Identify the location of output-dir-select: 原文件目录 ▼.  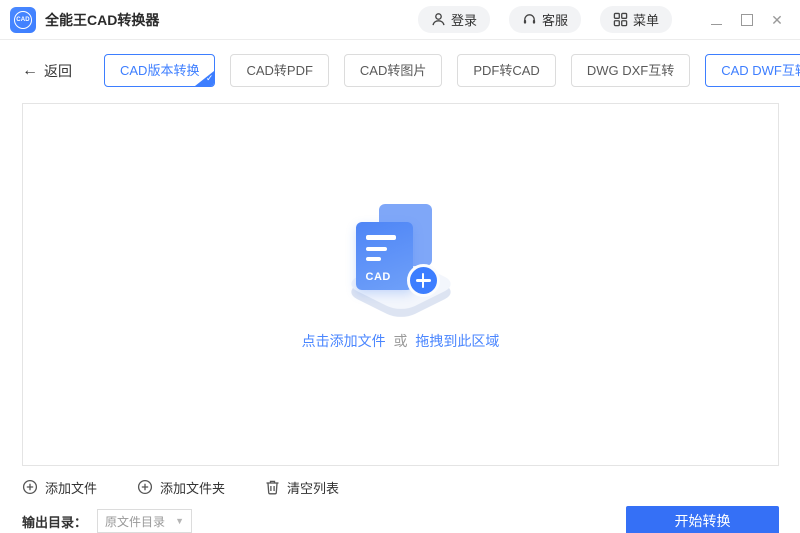
(145, 521).